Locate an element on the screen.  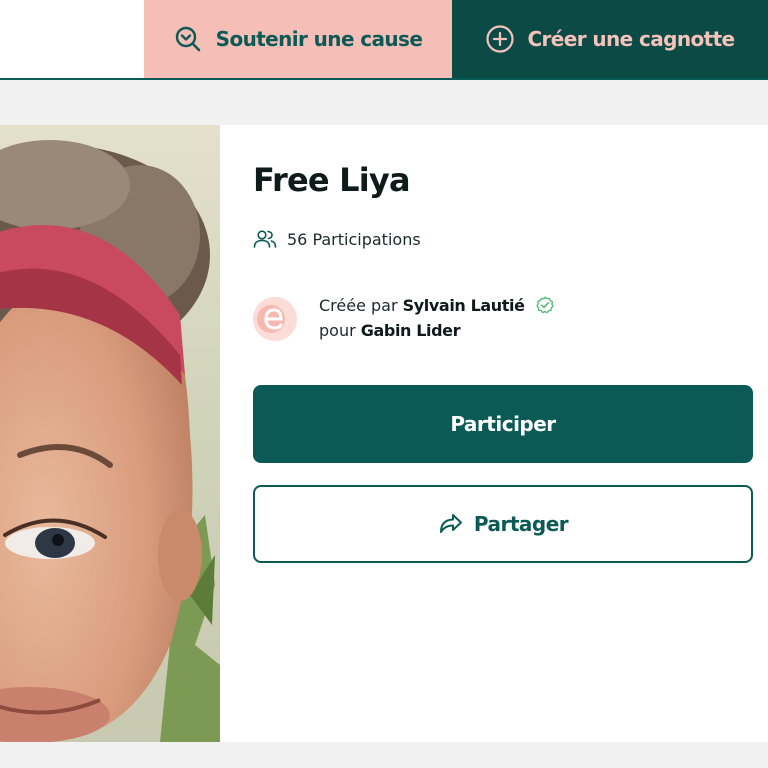
top-navigation-bar: Soutenir une cause Créer une cagnotte is located at coordinates (384, 40).